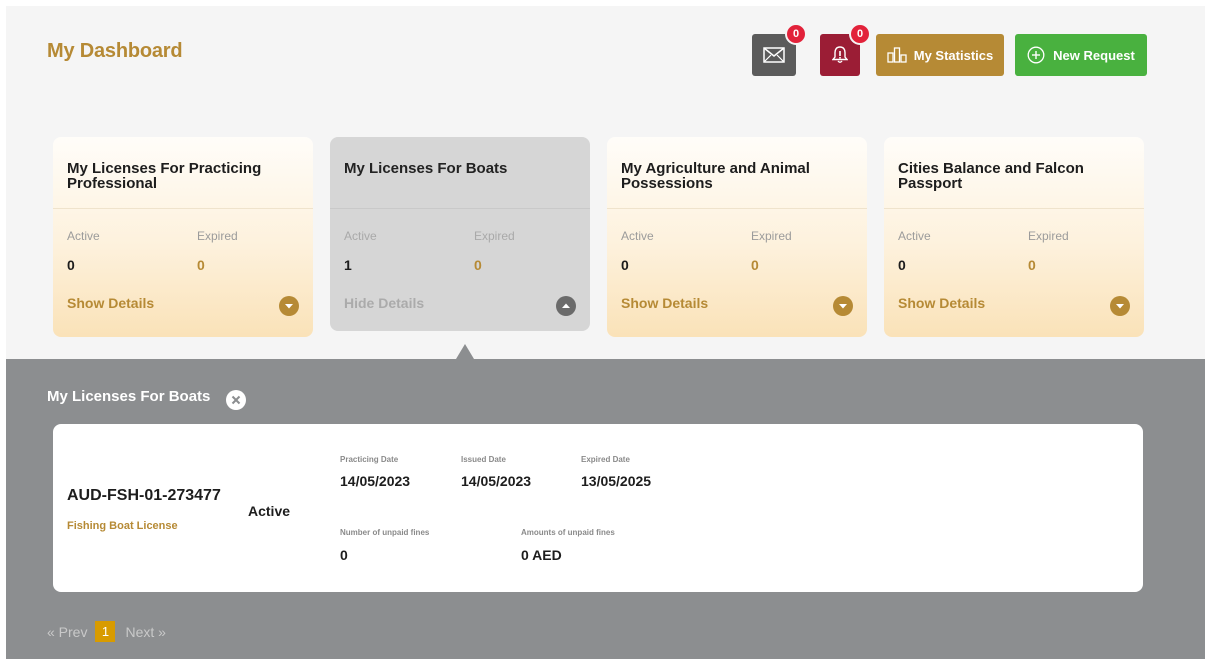  What do you see at coordinates (605, 459) in the screenshot?
I see `expired-date-label: Expired Date` at bounding box center [605, 459].